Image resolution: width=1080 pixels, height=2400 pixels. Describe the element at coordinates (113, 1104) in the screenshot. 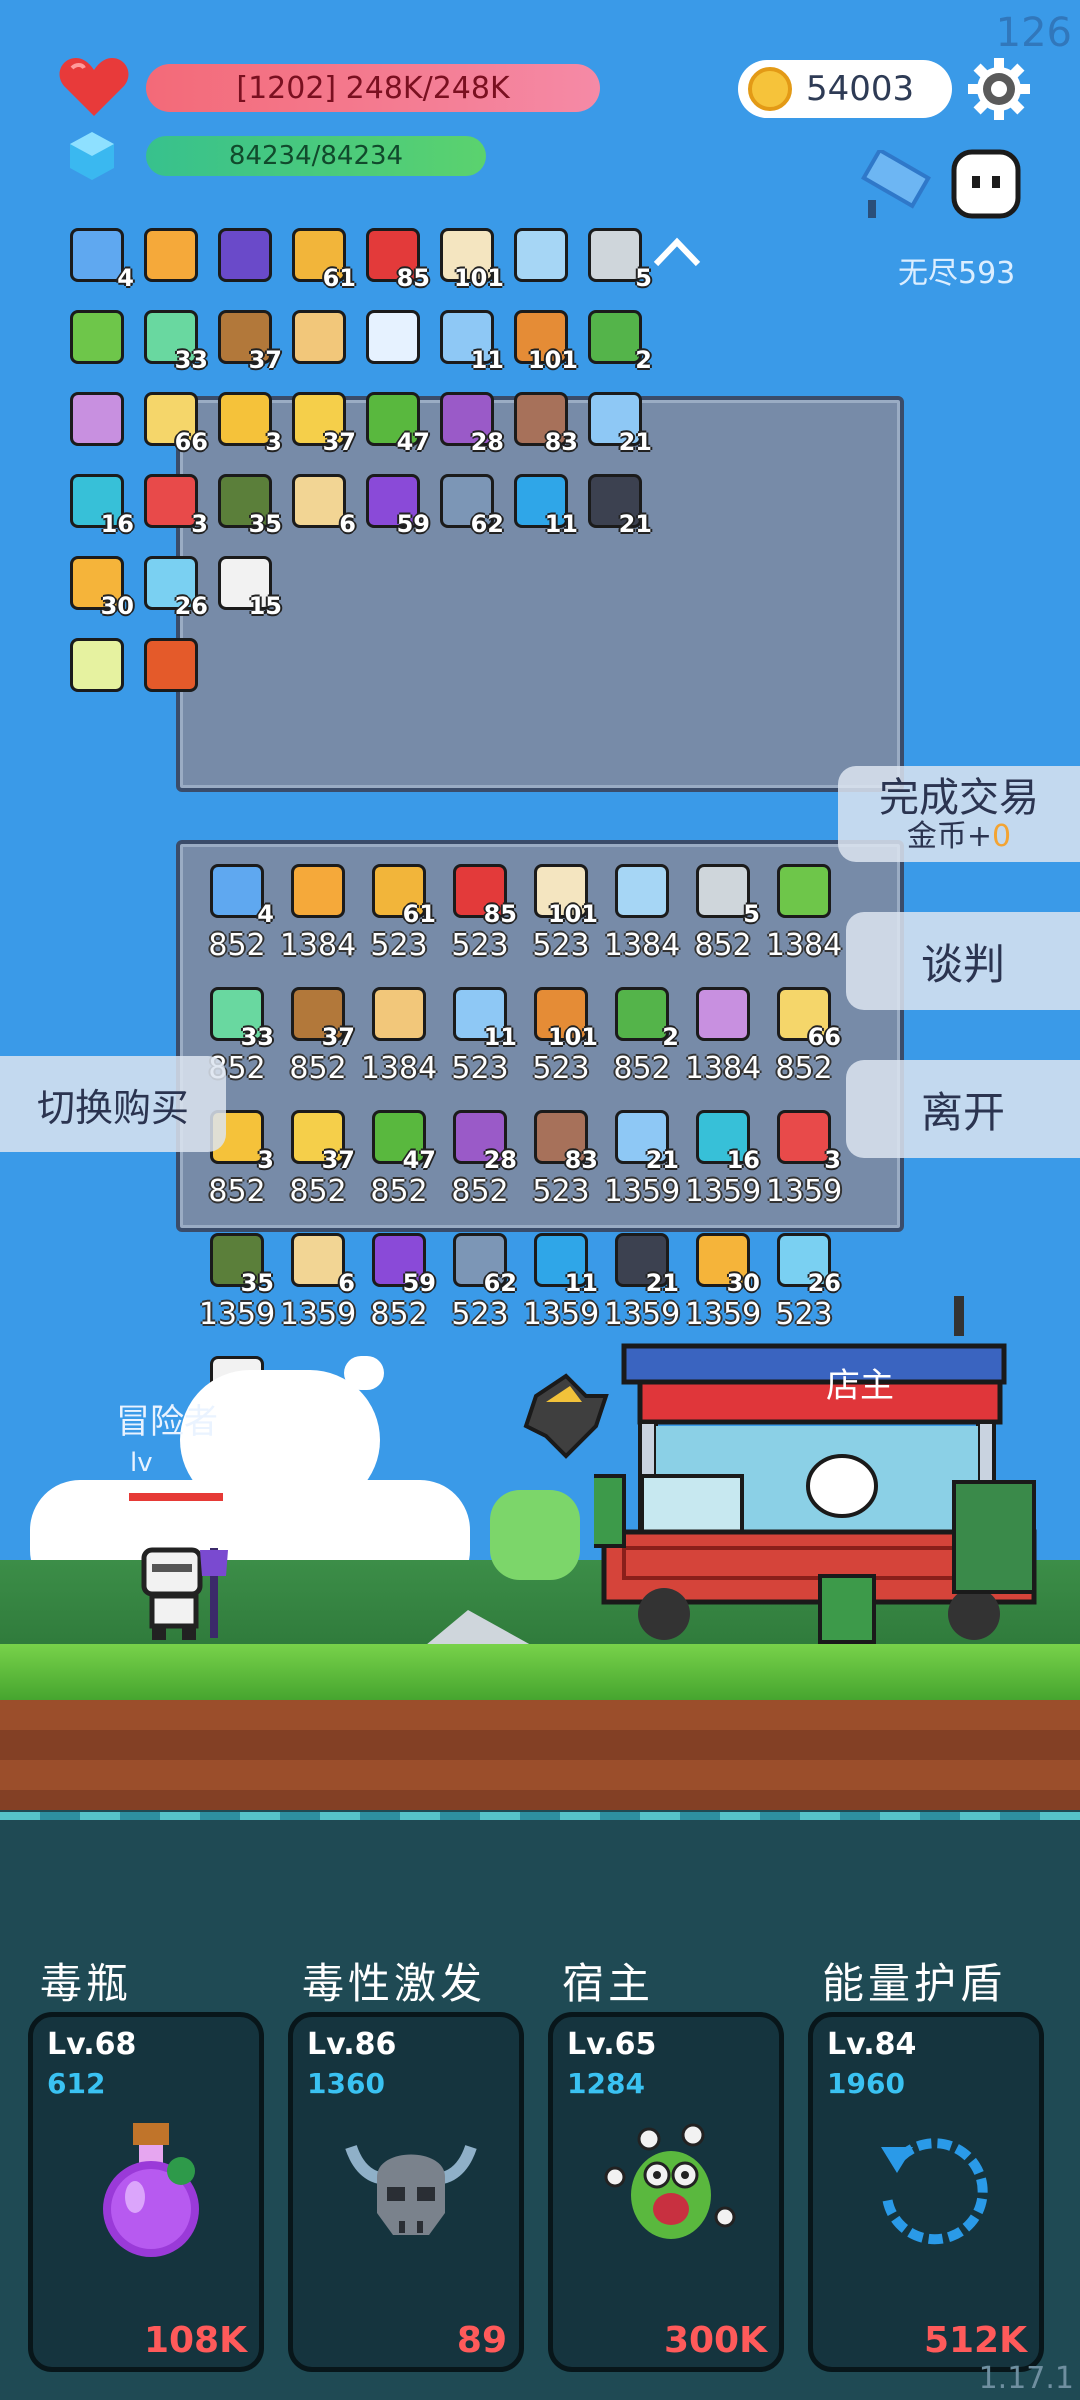

I see `switch-buy-button: 切换购买` at that location.